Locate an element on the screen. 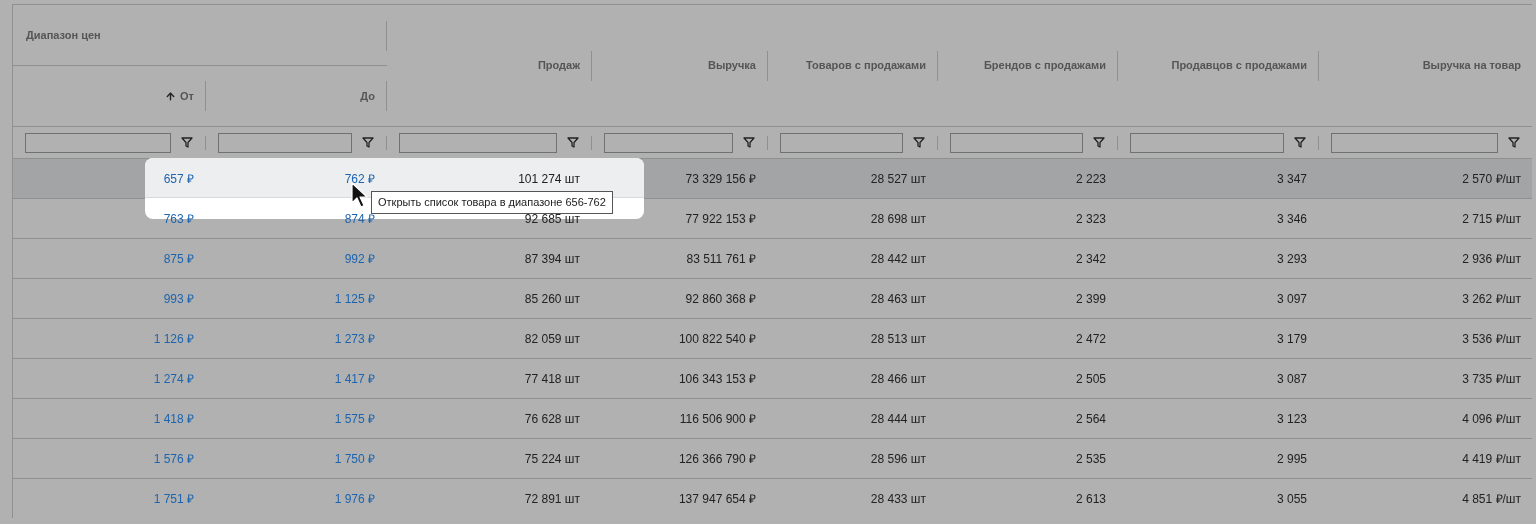 The height and width of the screenshot is (524, 1536). table-cell-text: 3 536 ₽/шт is located at coordinates (1491, 339).